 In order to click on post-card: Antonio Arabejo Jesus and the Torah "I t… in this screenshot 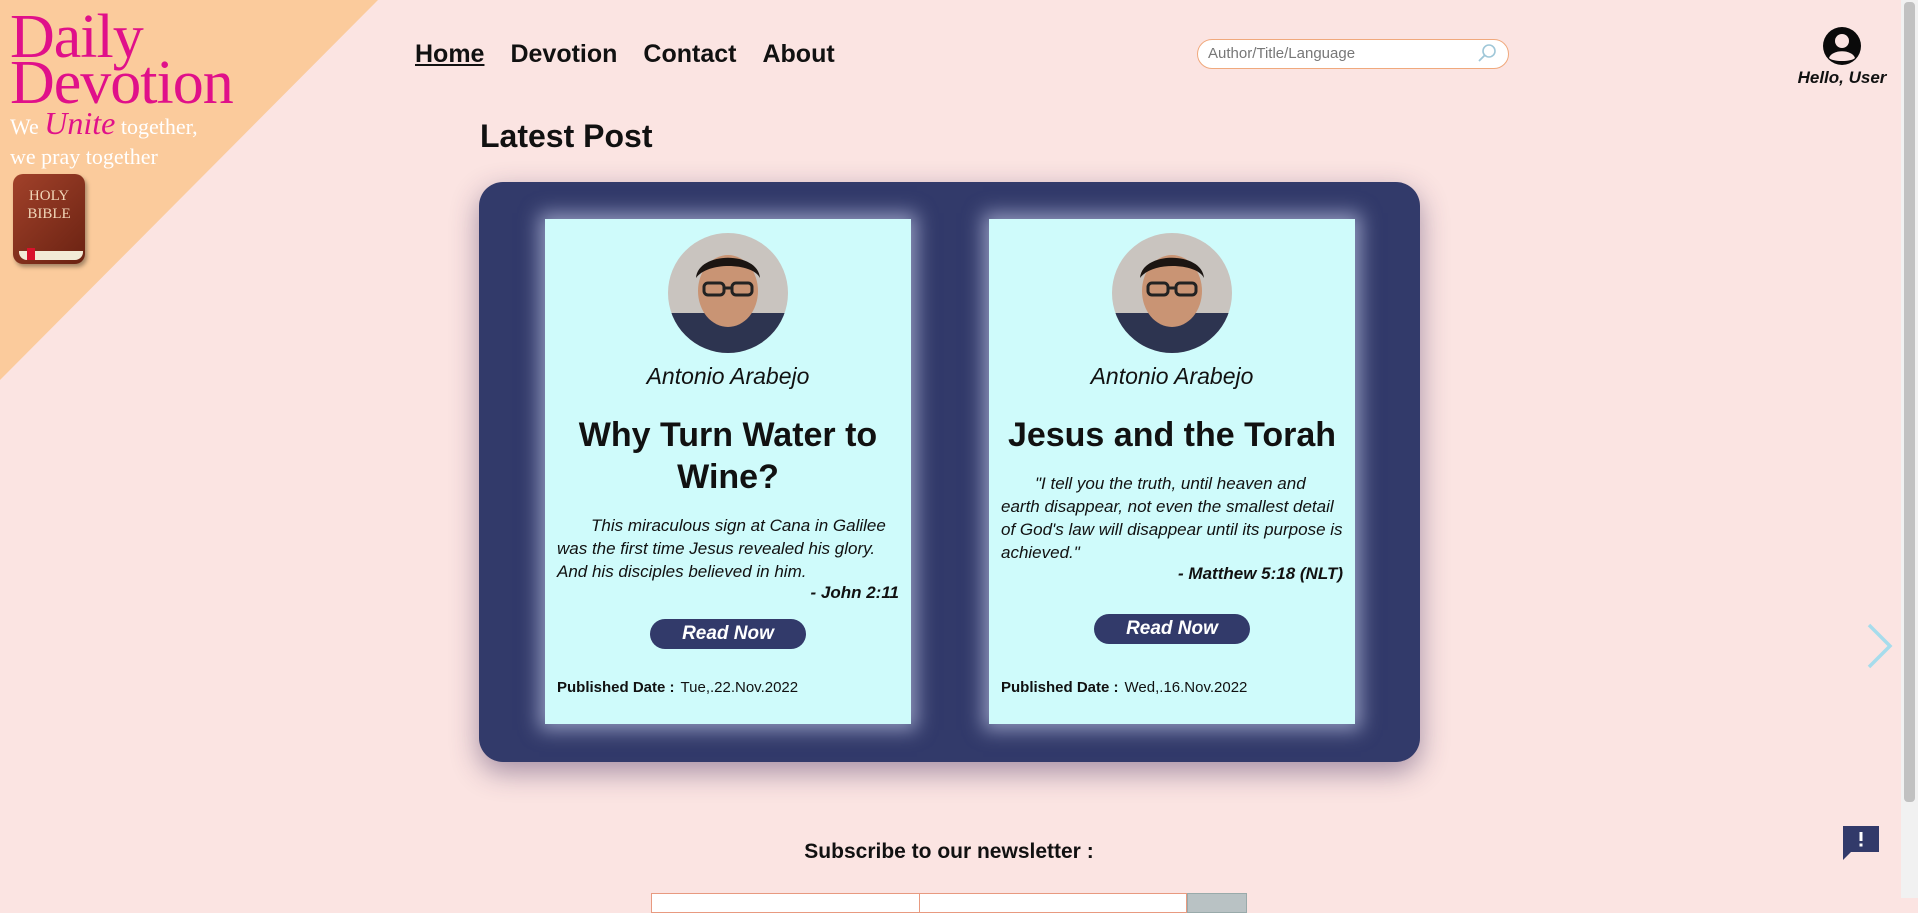, I will do `click(1172, 471)`.